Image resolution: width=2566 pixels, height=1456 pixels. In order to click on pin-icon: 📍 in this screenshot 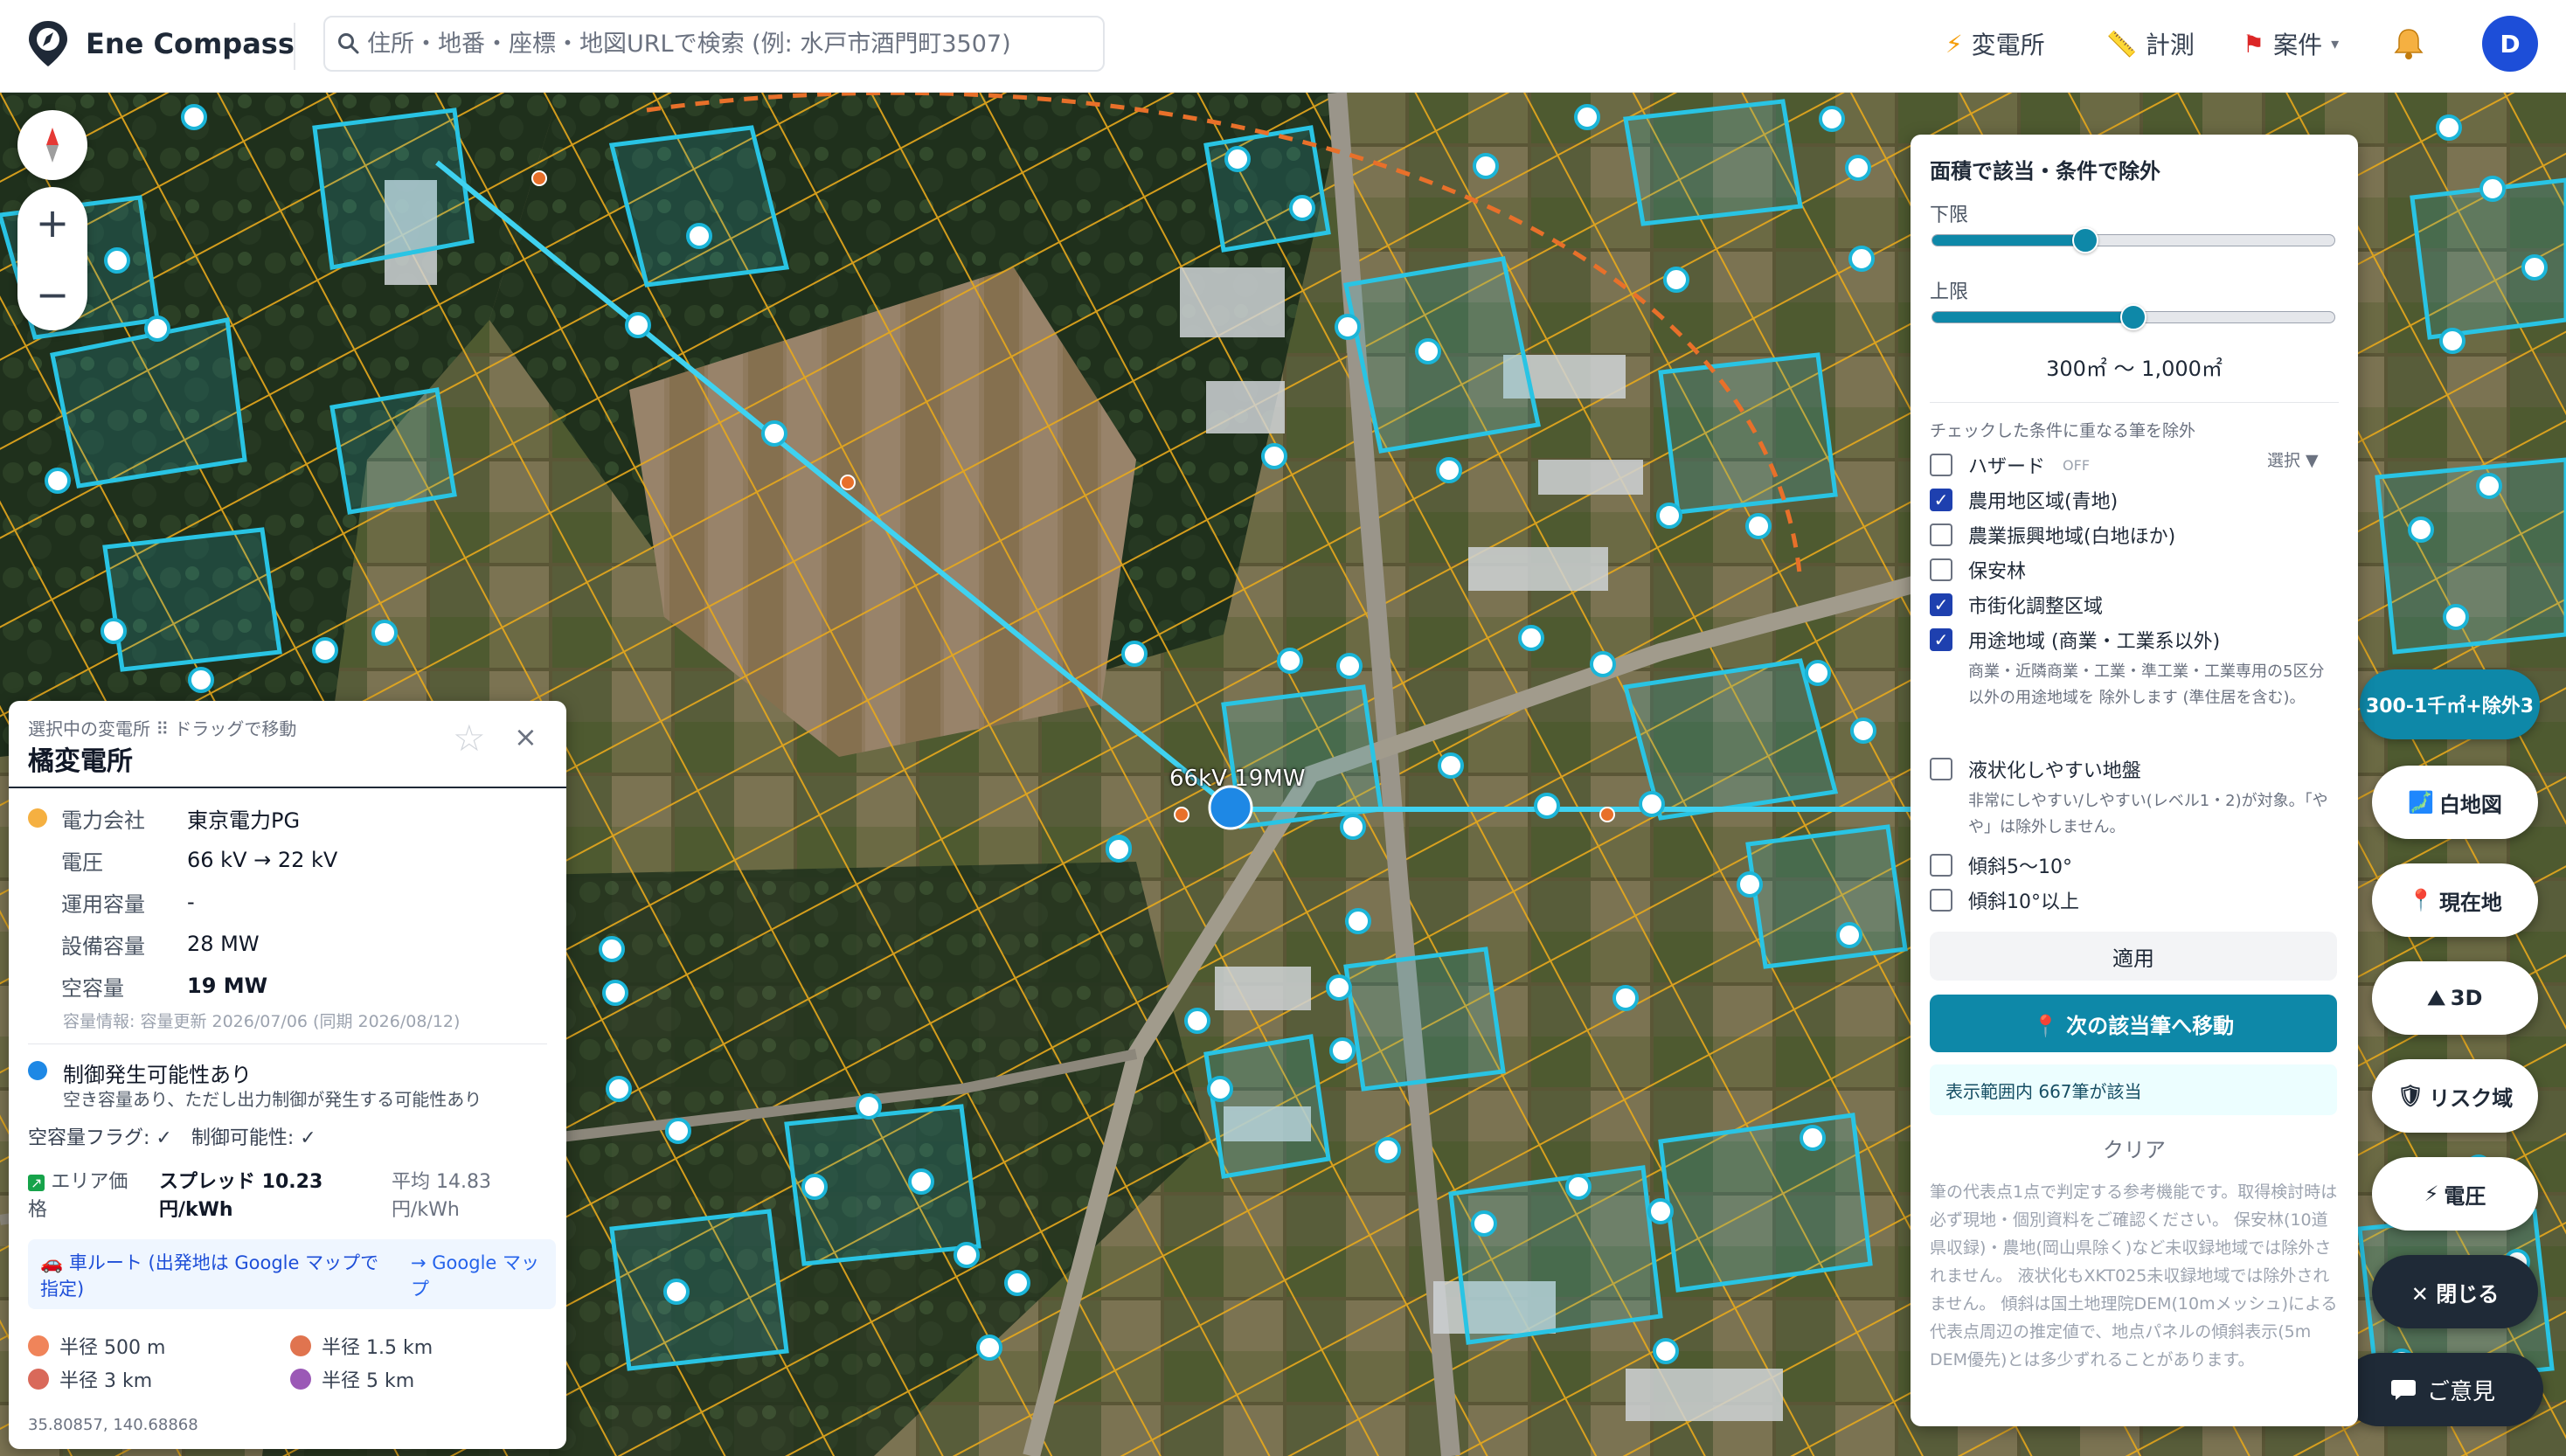, I will do `click(2421, 900)`.